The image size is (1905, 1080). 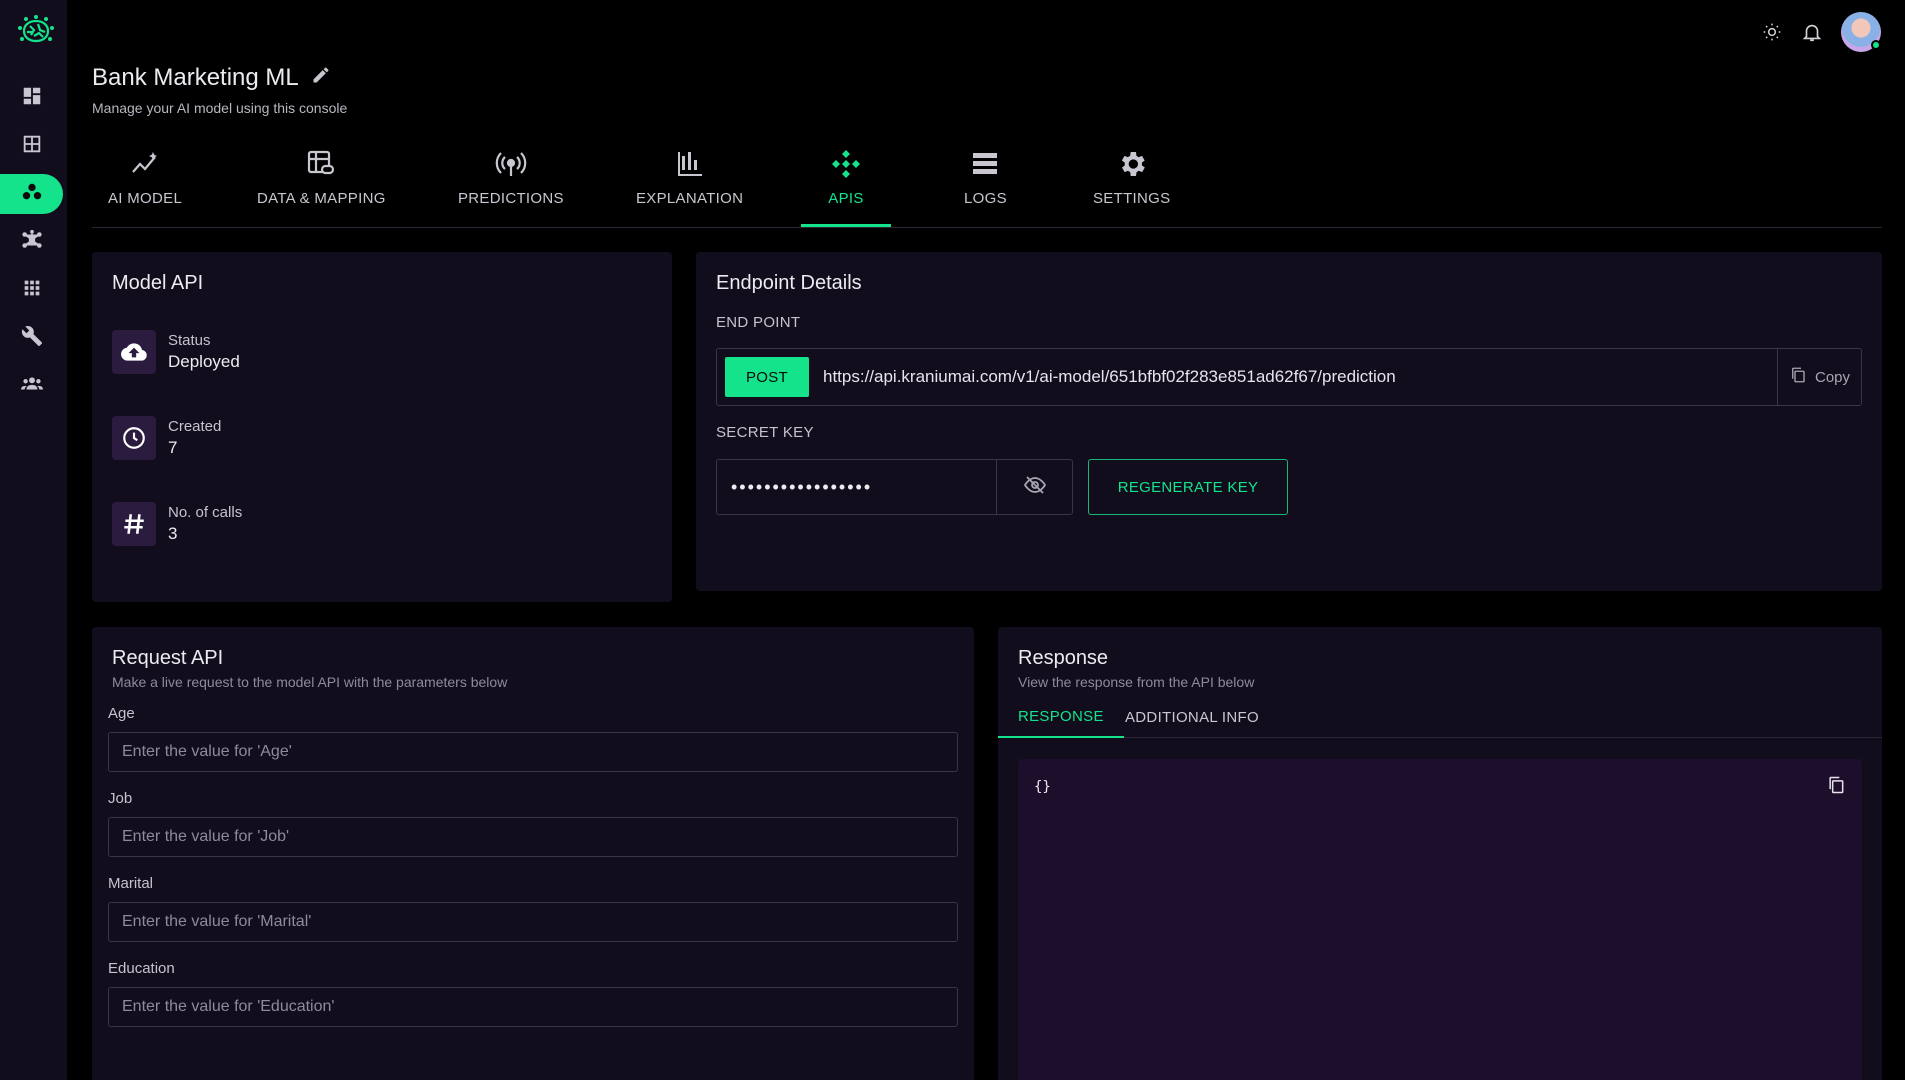 I want to click on sidebar-item-apps, so click(x=31, y=290).